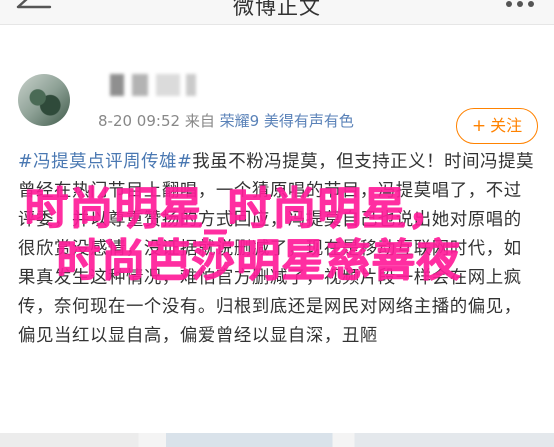  I want to click on post-source: 荣耀9 美得有声有色, so click(287, 121).